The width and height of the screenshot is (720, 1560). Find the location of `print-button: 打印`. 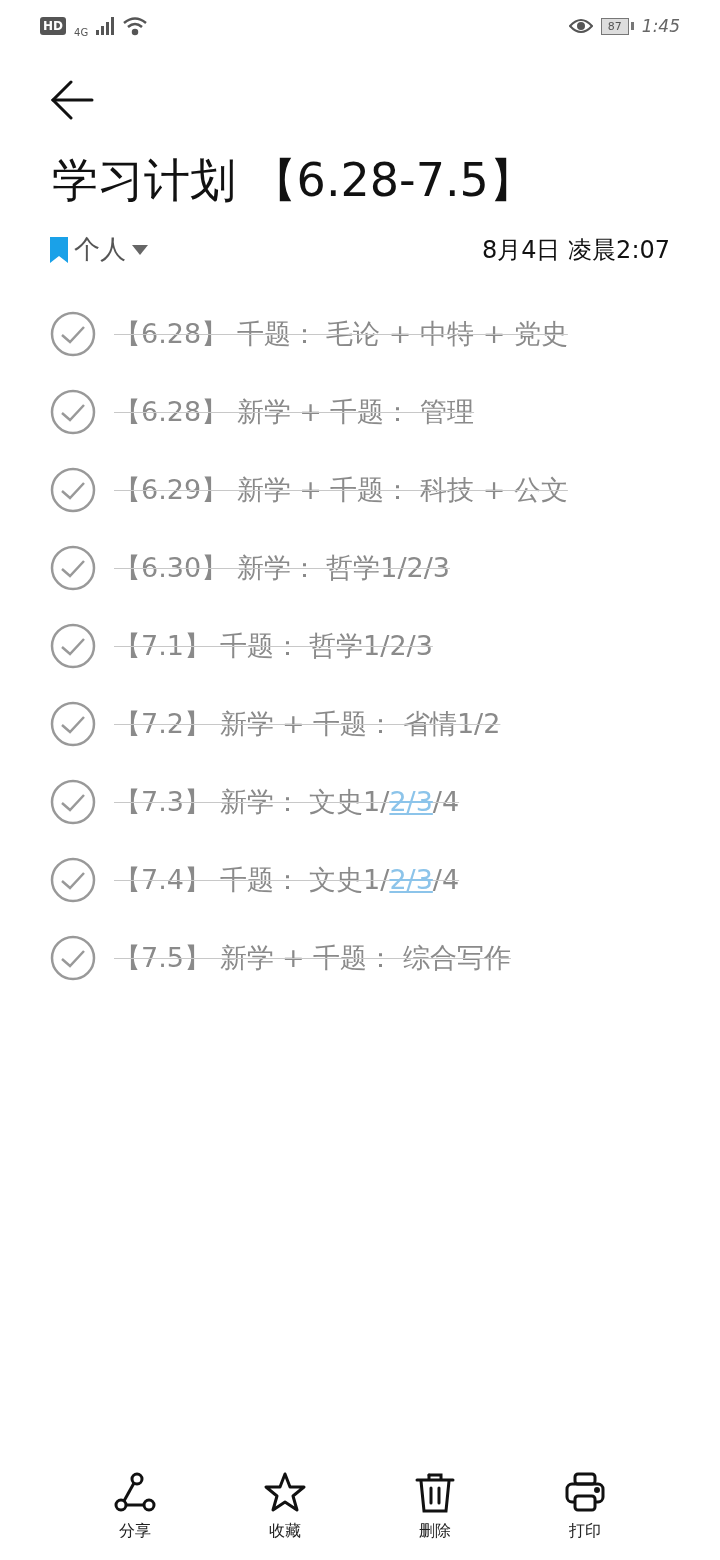

print-button: 打印 is located at coordinates (585, 1506).